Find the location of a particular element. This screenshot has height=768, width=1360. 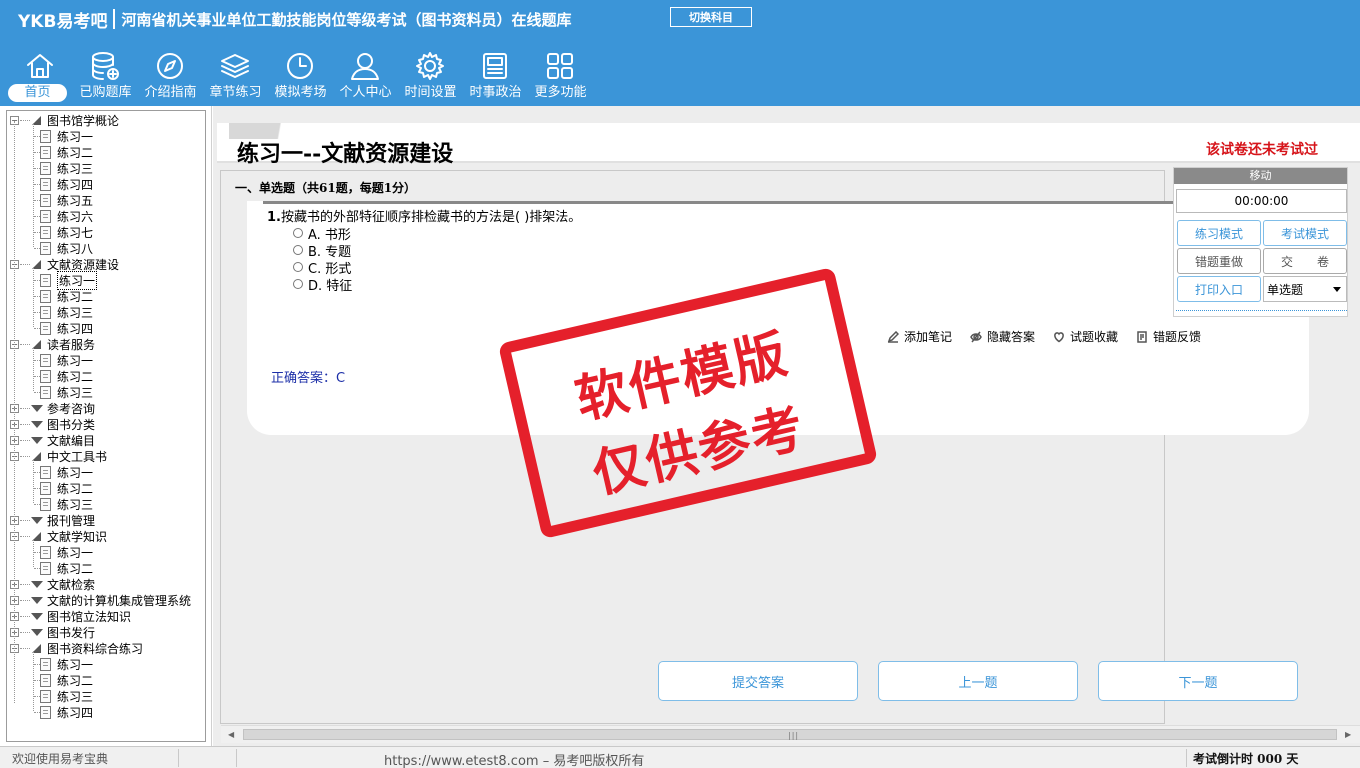

tree-chapter: + 报刊管理 is located at coordinates (51, 520).